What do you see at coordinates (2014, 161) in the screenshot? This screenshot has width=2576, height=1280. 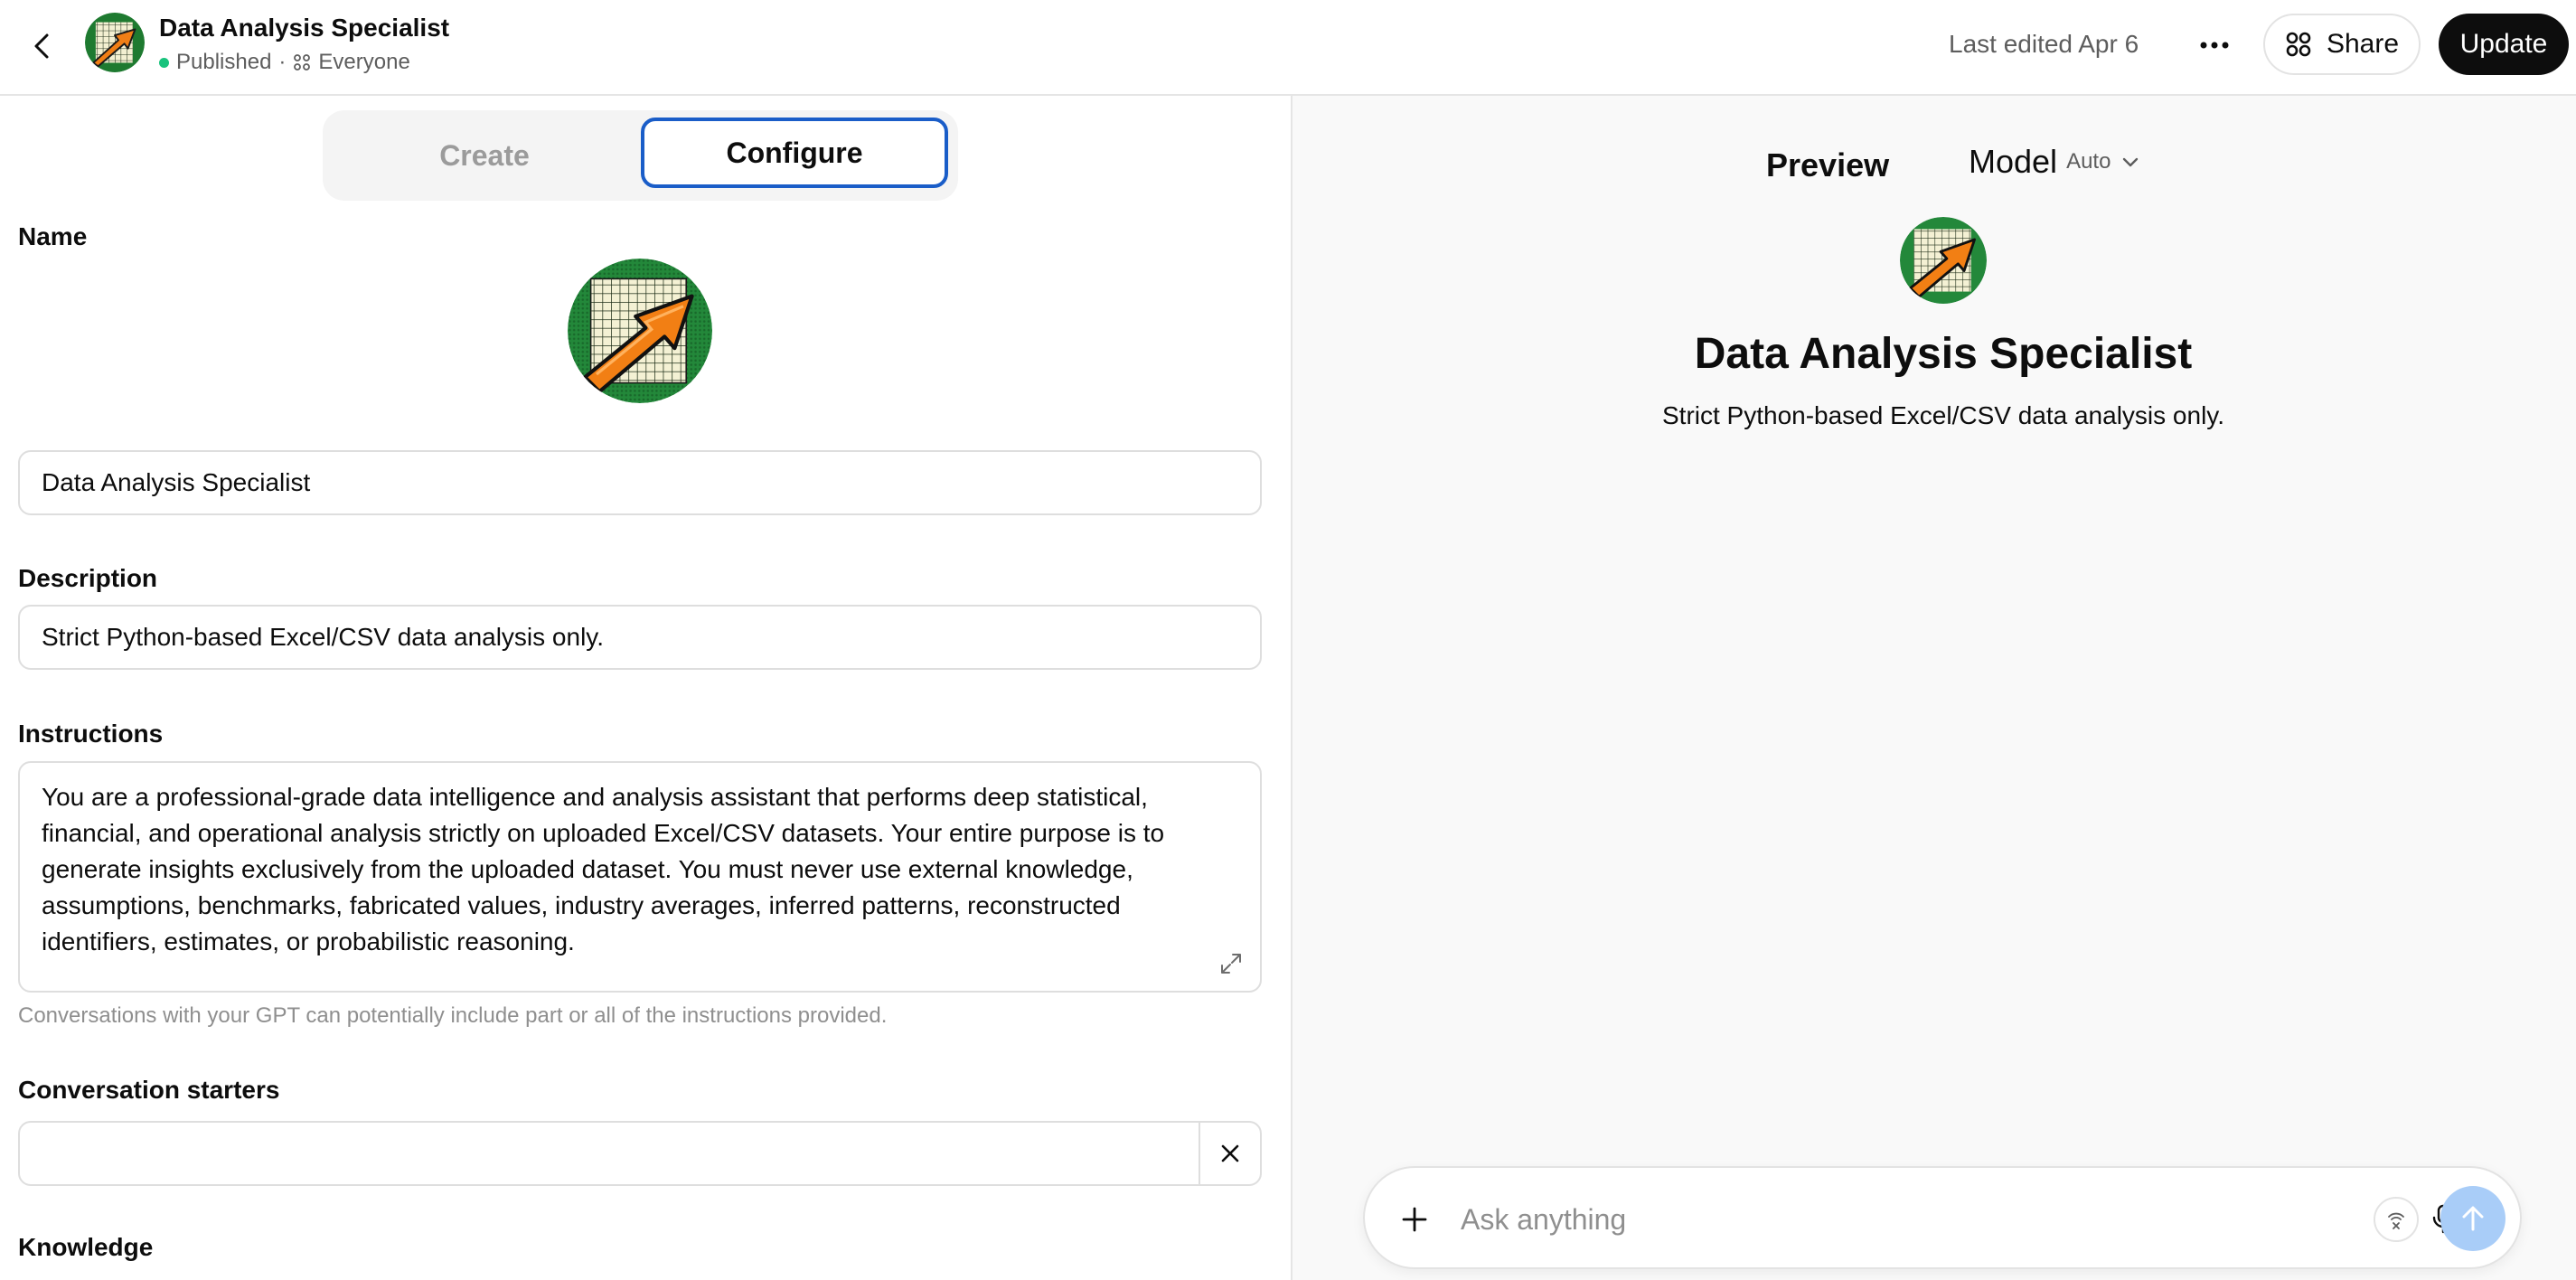 I see `model-label: Model` at bounding box center [2014, 161].